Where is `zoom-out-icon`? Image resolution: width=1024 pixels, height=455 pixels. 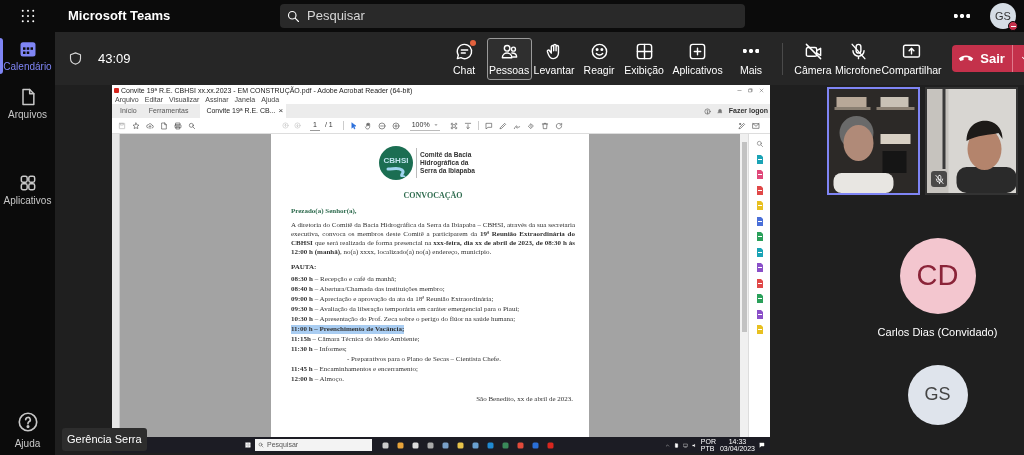 zoom-out-icon is located at coordinates (381, 125).